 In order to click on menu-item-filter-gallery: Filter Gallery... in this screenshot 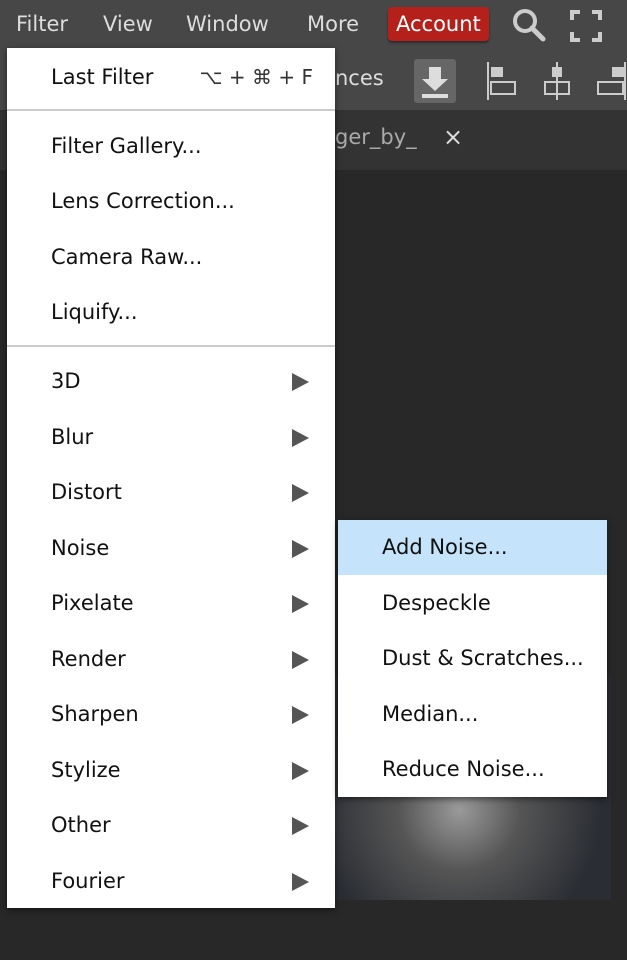, I will do `click(171, 146)`.